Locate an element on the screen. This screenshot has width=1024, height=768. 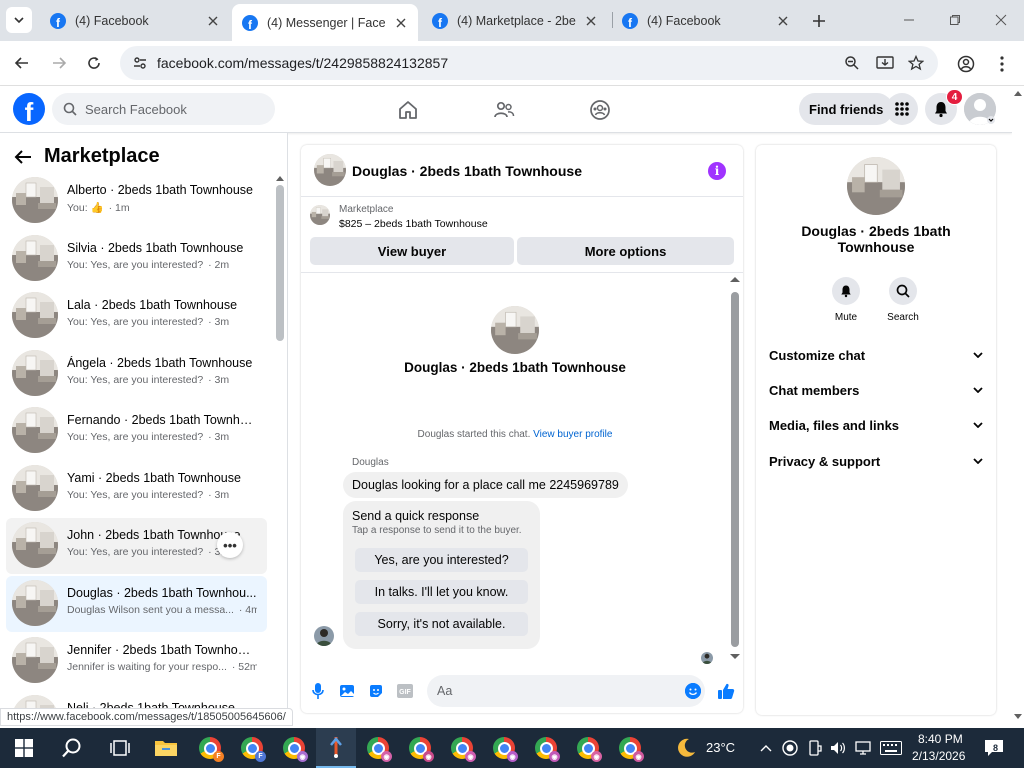
mute-action: Mute is located at coordinates (846, 300).